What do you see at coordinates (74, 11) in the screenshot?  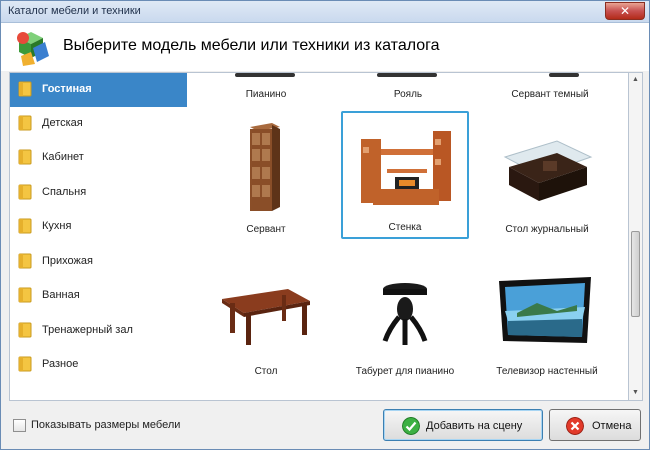 I see `window-title: Каталог мебели и техники` at bounding box center [74, 11].